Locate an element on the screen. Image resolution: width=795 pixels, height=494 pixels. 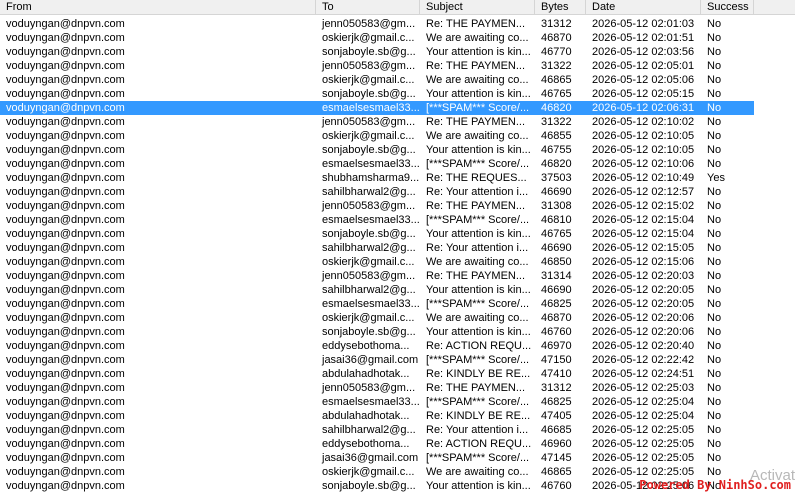
column-header-from: From is located at coordinates (158, 7).